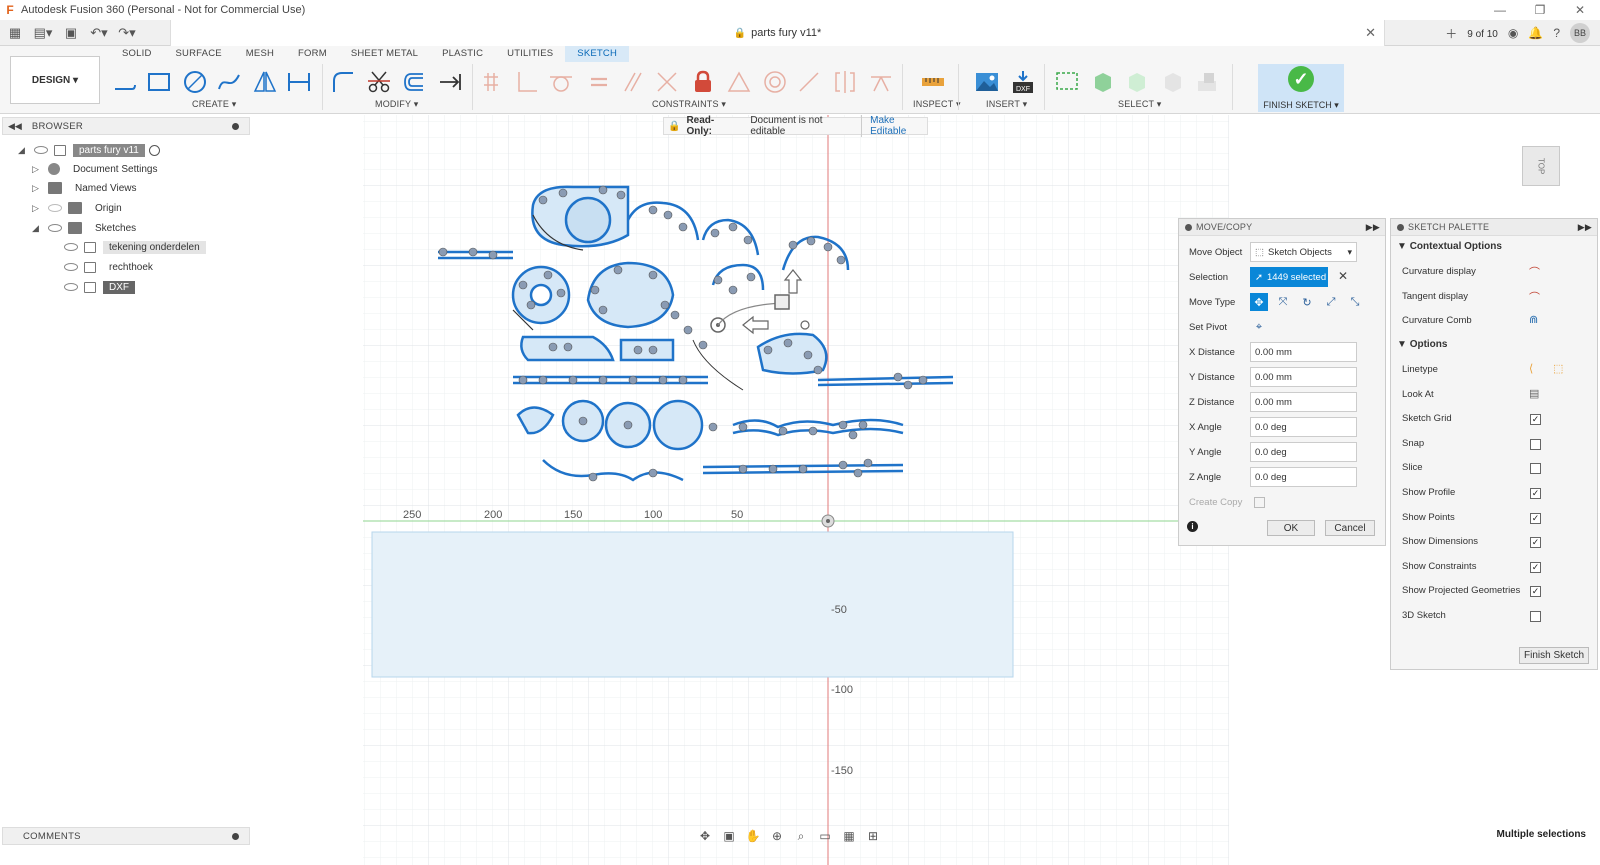 This screenshot has width=1600, height=865. I want to click on grid-settings-icon: ▦, so click(849, 836).